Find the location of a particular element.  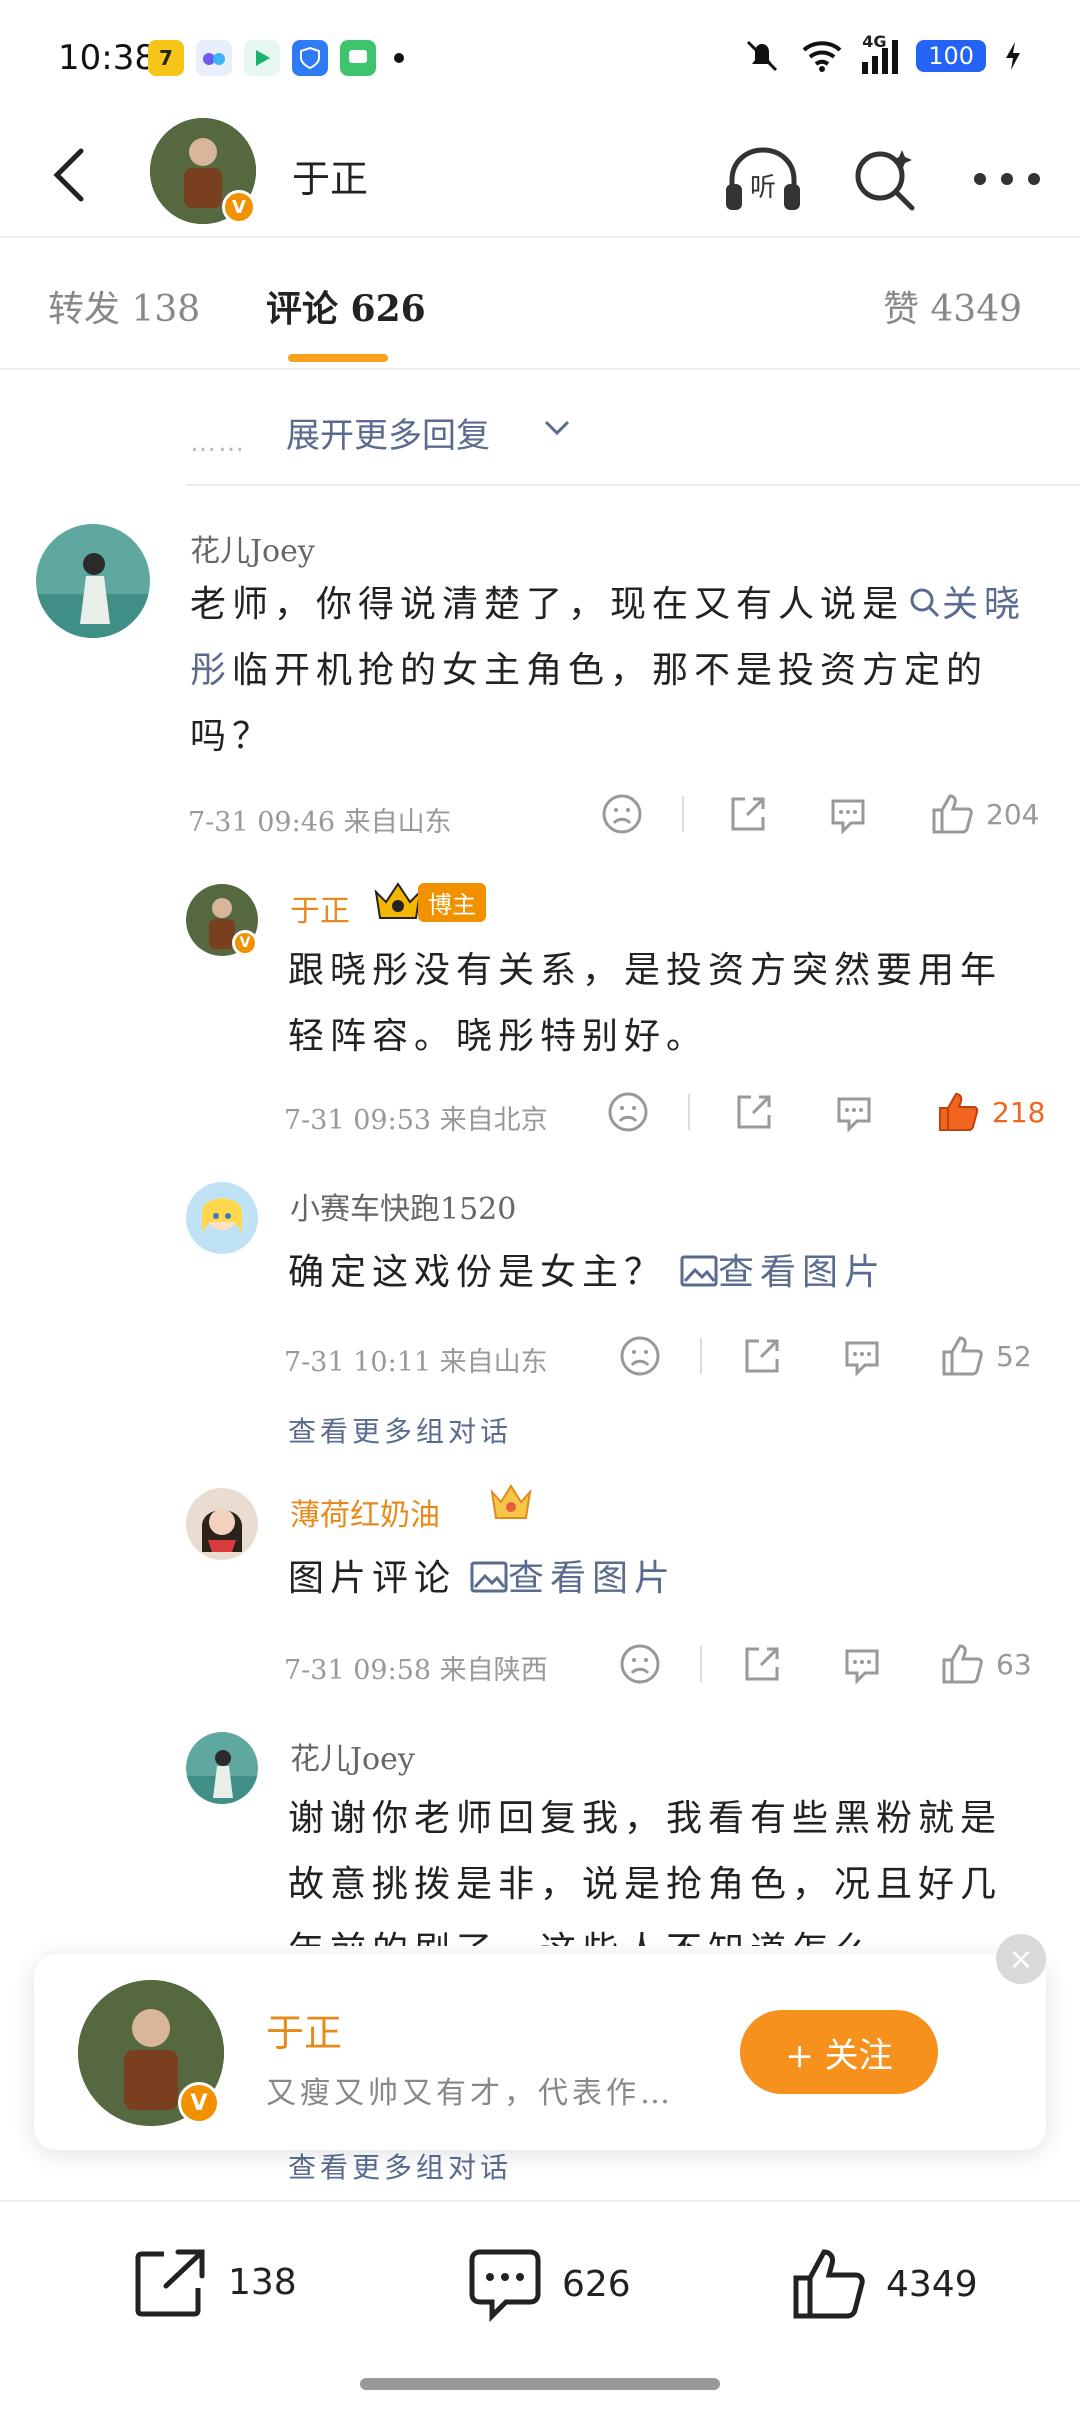

listen-button: 听 is located at coordinates (763, 179).